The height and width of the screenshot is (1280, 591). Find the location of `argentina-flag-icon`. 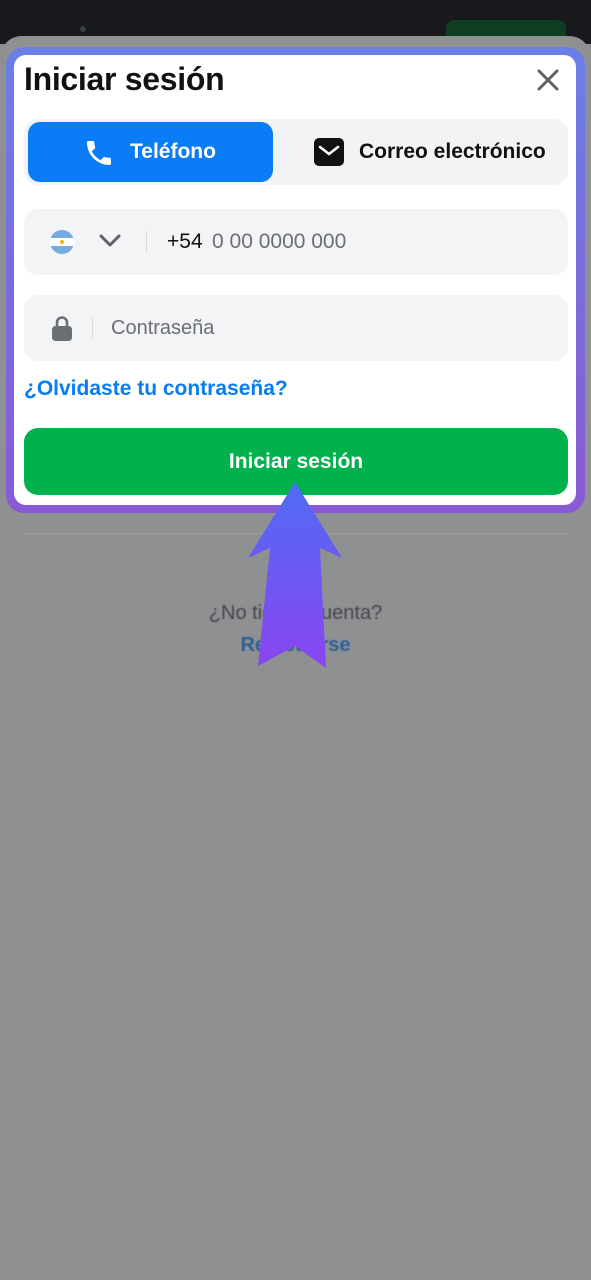

argentina-flag-icon is located at coordinates (62, 242).